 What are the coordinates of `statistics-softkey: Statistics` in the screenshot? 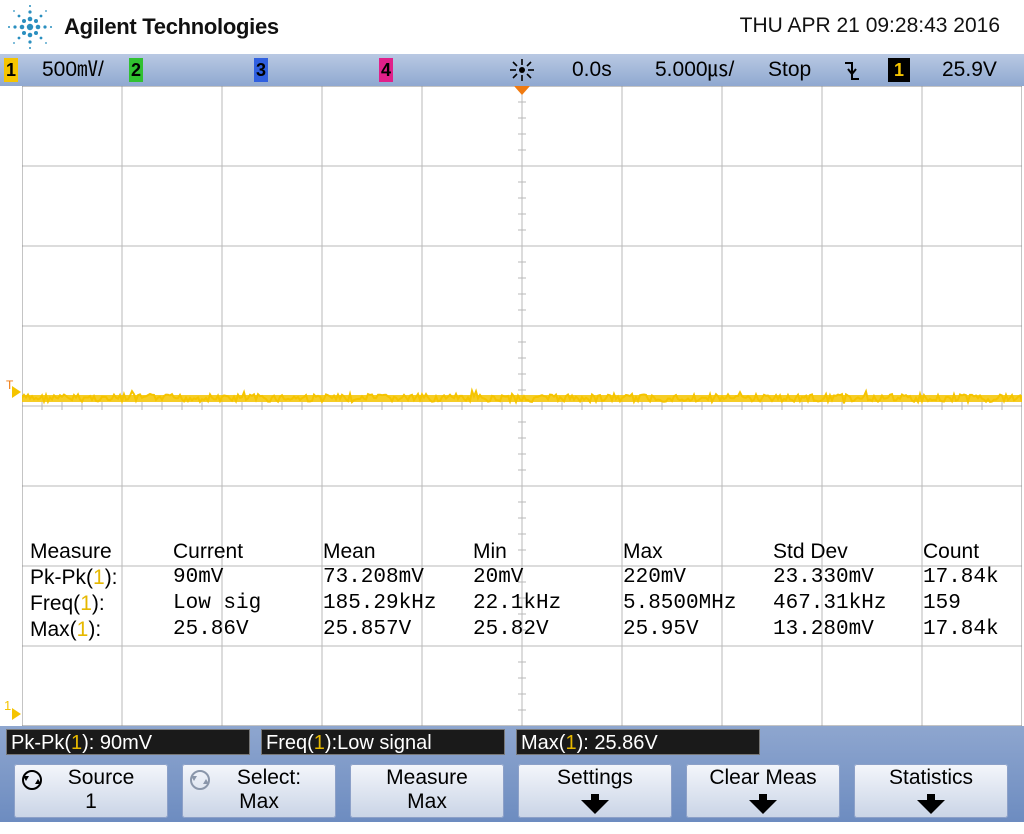 It's located at (931, 791).